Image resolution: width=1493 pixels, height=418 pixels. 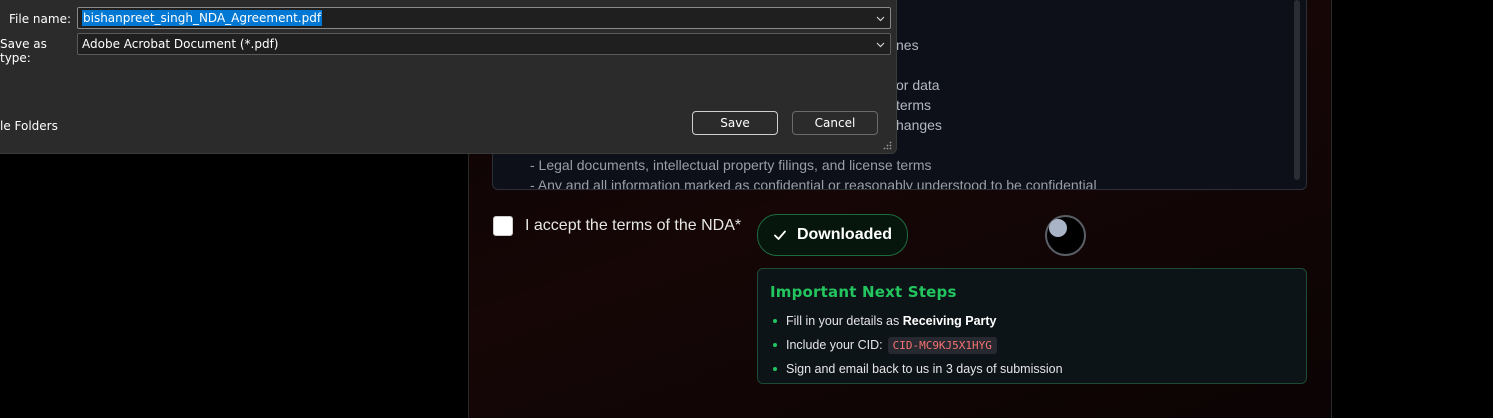 I want to click on next-step-item: Fill in your details as Receiving Party, so click(x=1032, y=321).